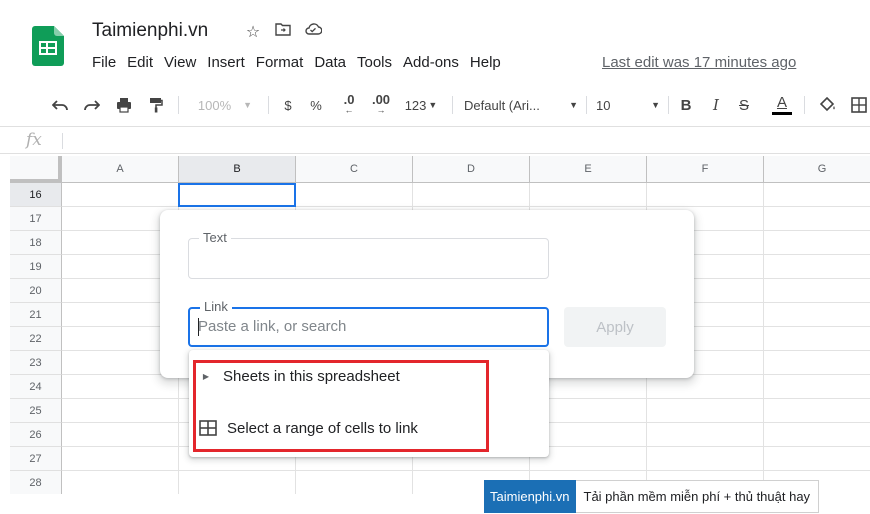  I want to click on zoom-select: 100% ▼, so click(225, 105).